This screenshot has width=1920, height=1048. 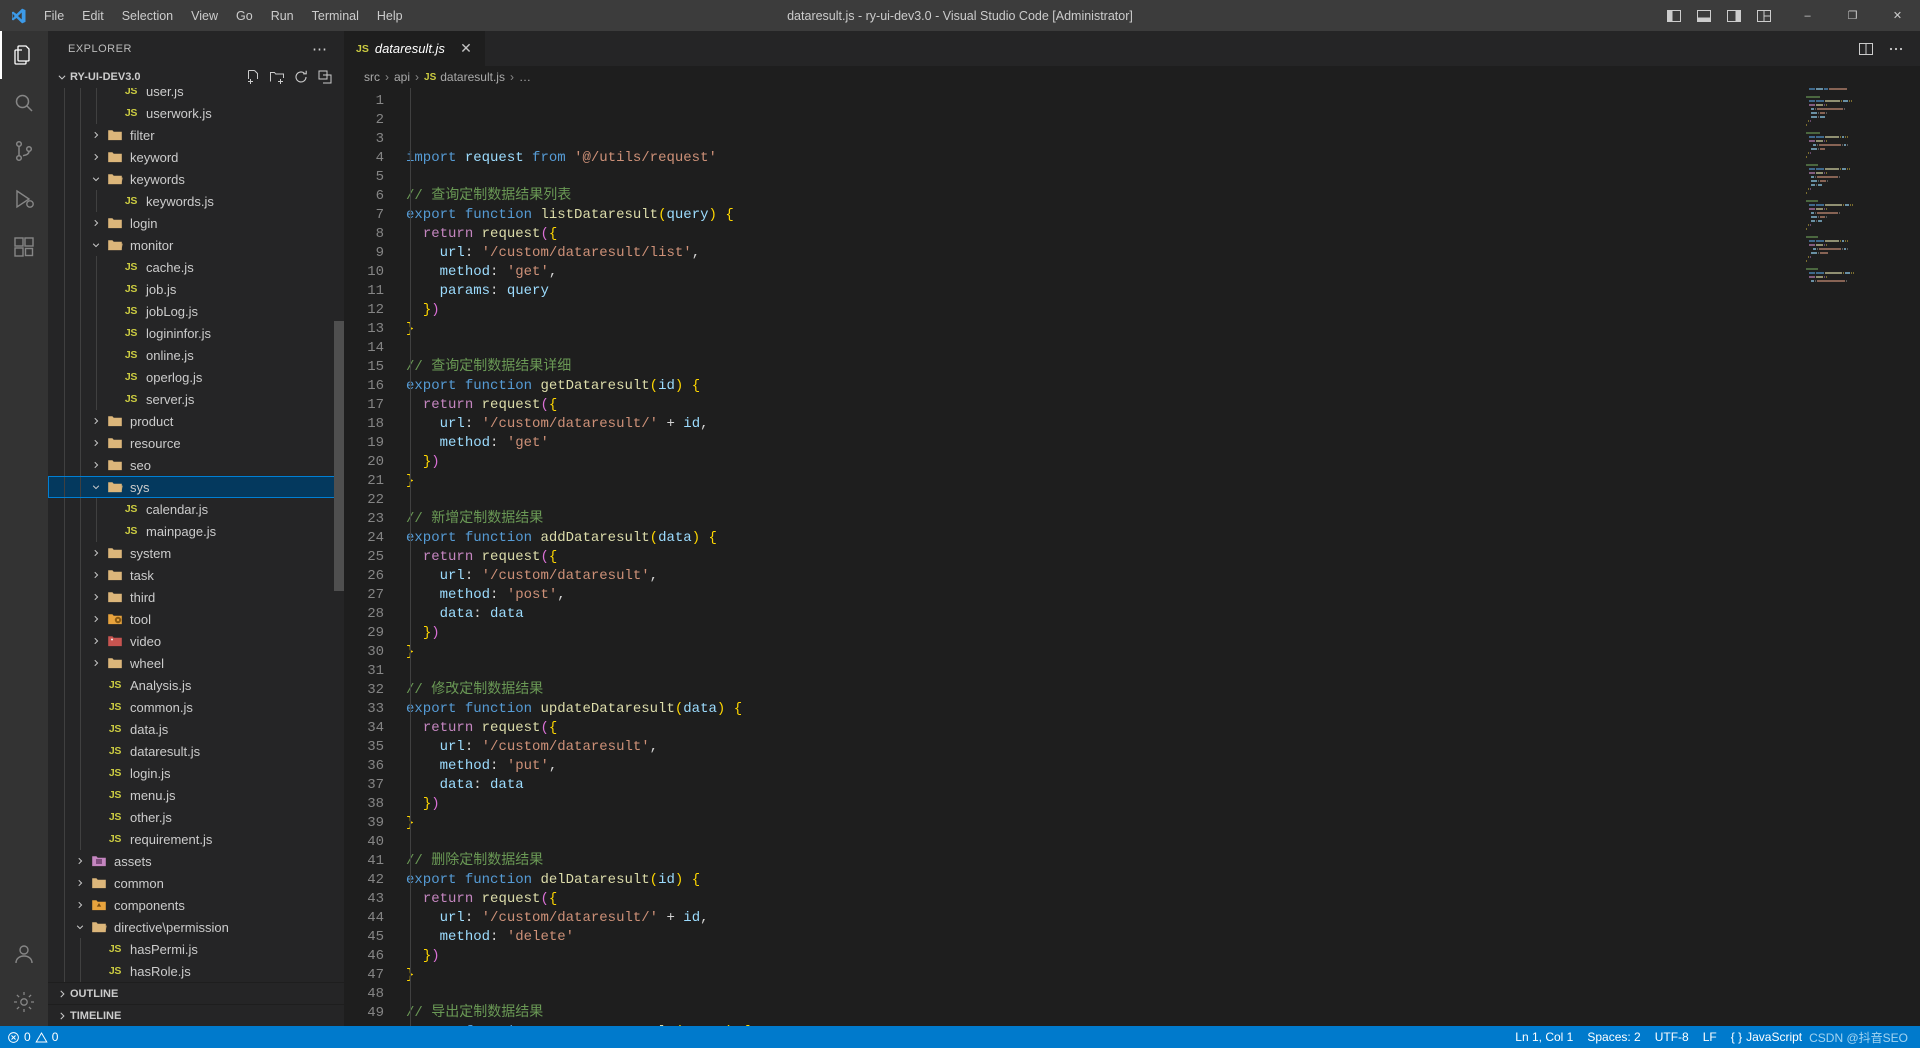 What do you see at coordinates (253, 77) in the screenshot?
I see `new-file-icon` at bounding box center [253, 77].